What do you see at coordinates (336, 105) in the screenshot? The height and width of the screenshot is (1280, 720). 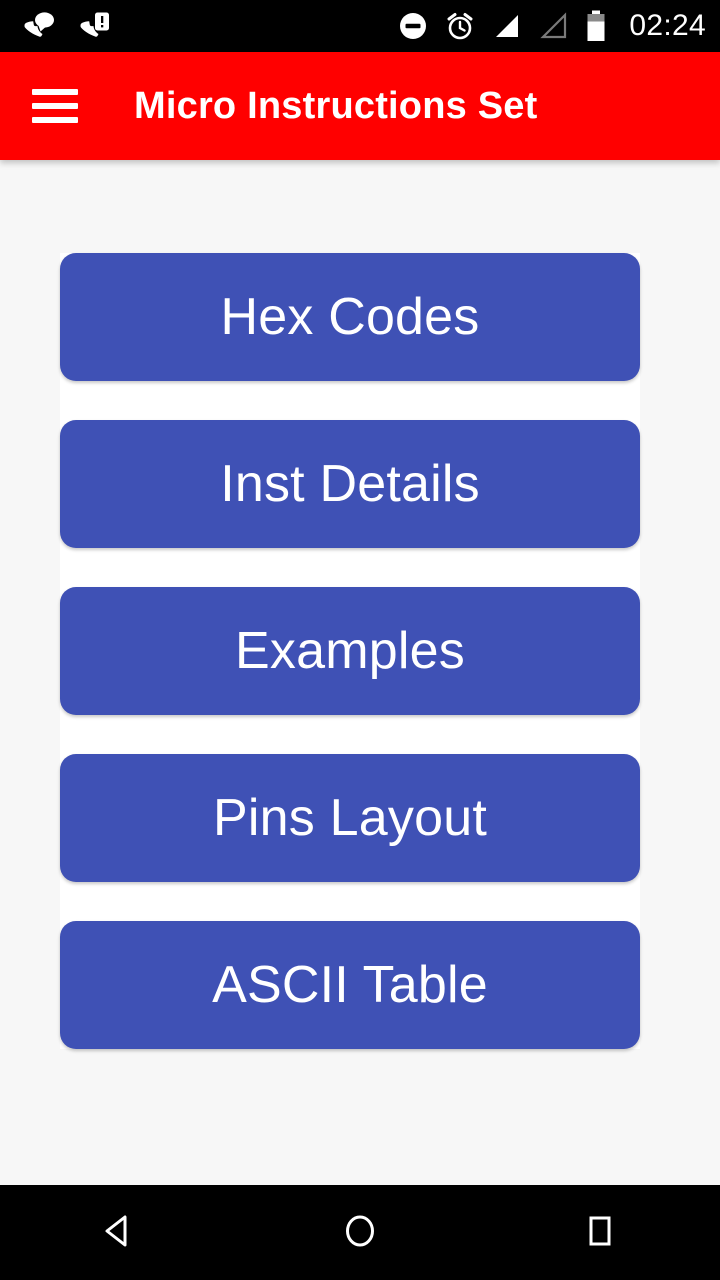 I see `page-title: Micro Instructions Set` at bounding box center [336, 105].